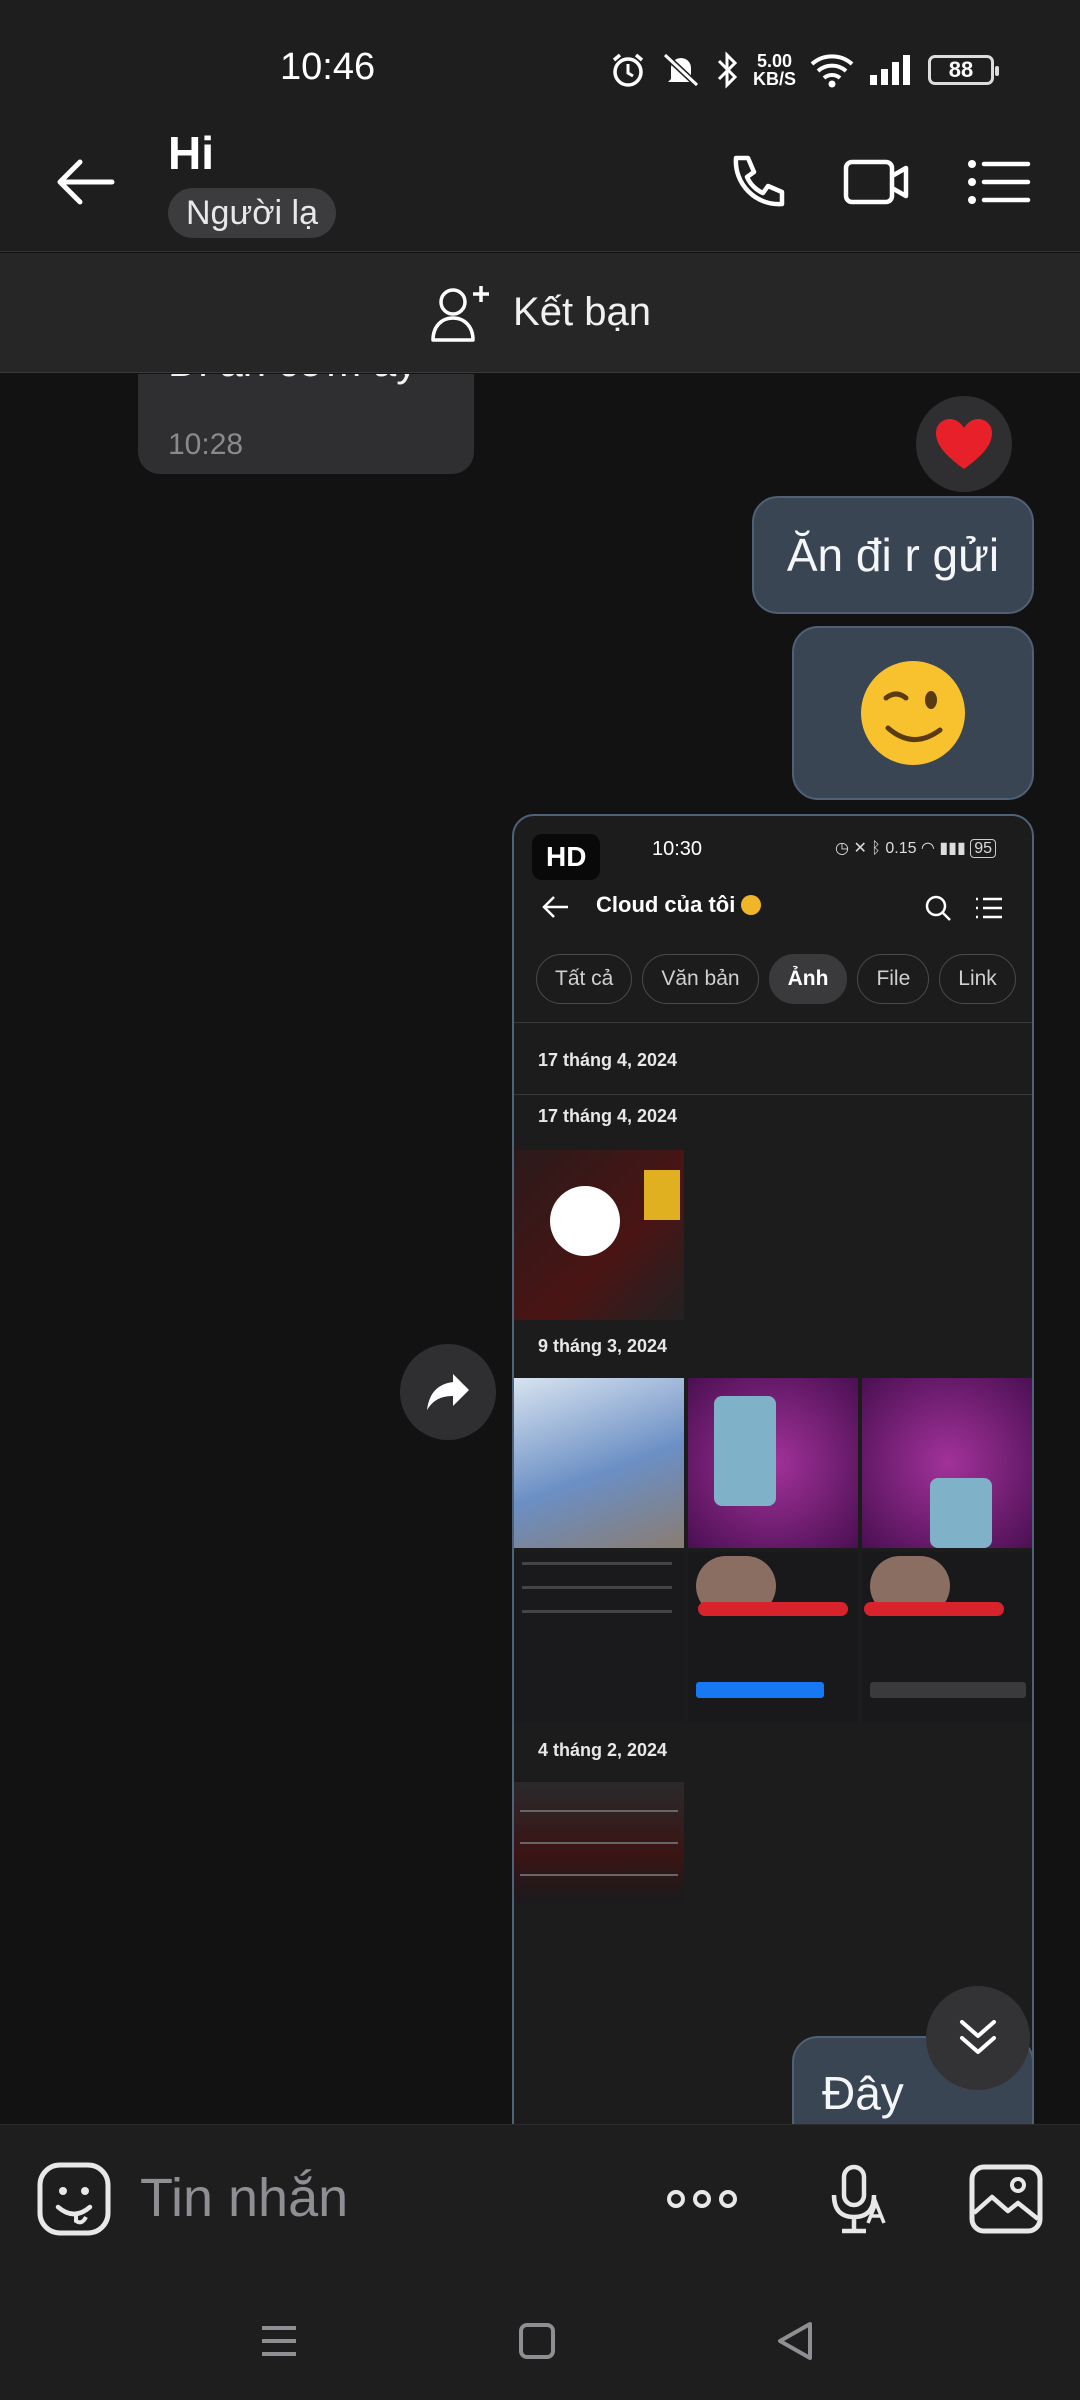 The height and width of the screenshot is (2400, 1080). I want to click on share-arrow-icon, so click(448, 1392).